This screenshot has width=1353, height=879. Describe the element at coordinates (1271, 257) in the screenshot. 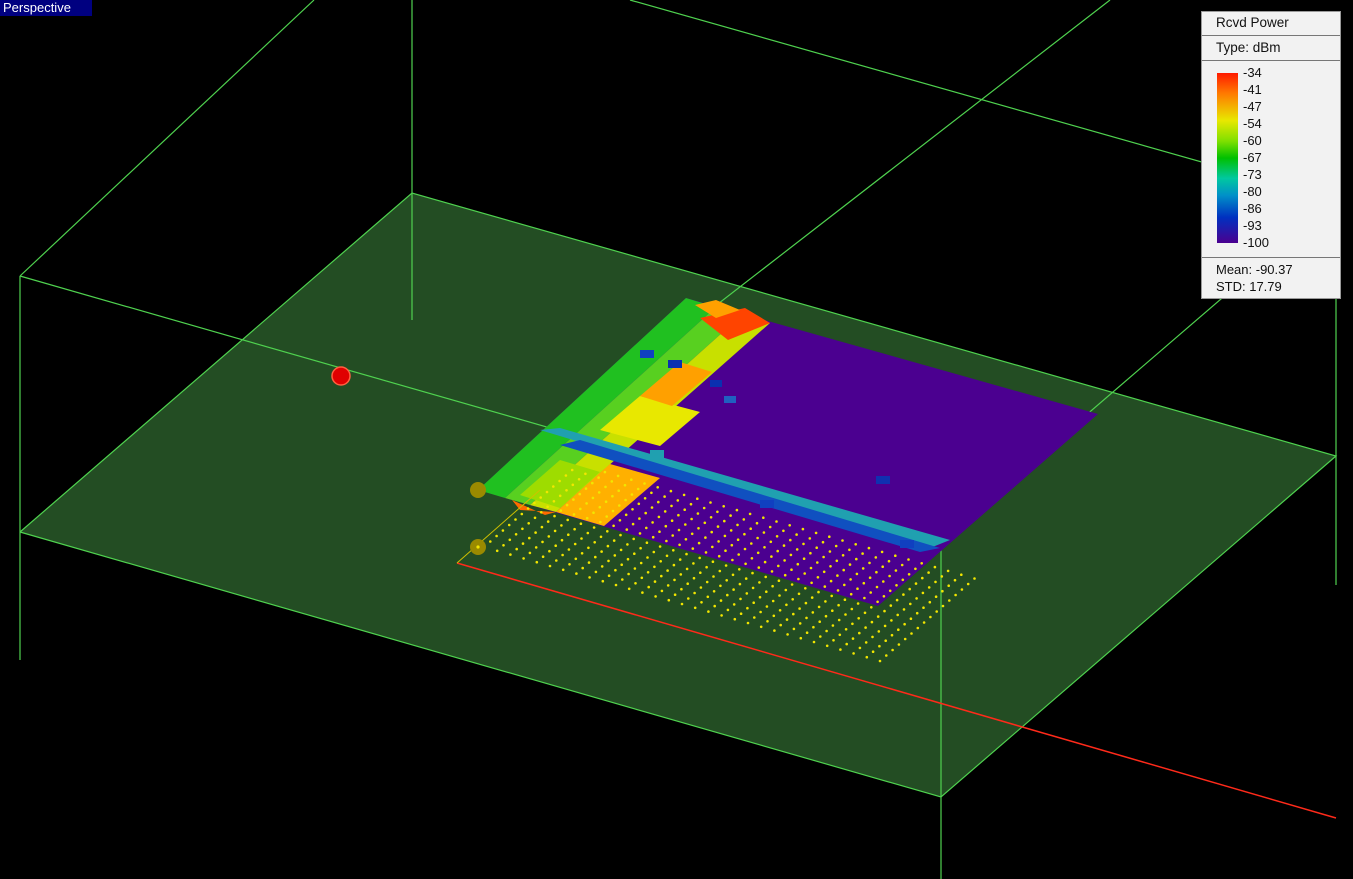

I see `legend-separator` at that location.